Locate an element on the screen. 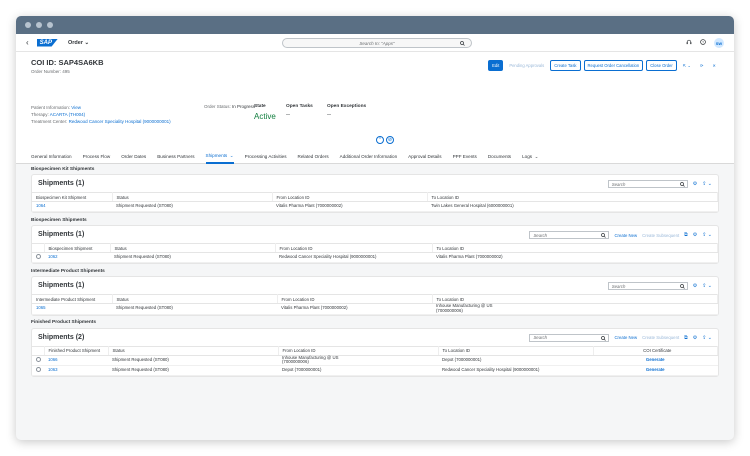  app-title-menu: Order ⌄ is located at coordinates (78, 43).